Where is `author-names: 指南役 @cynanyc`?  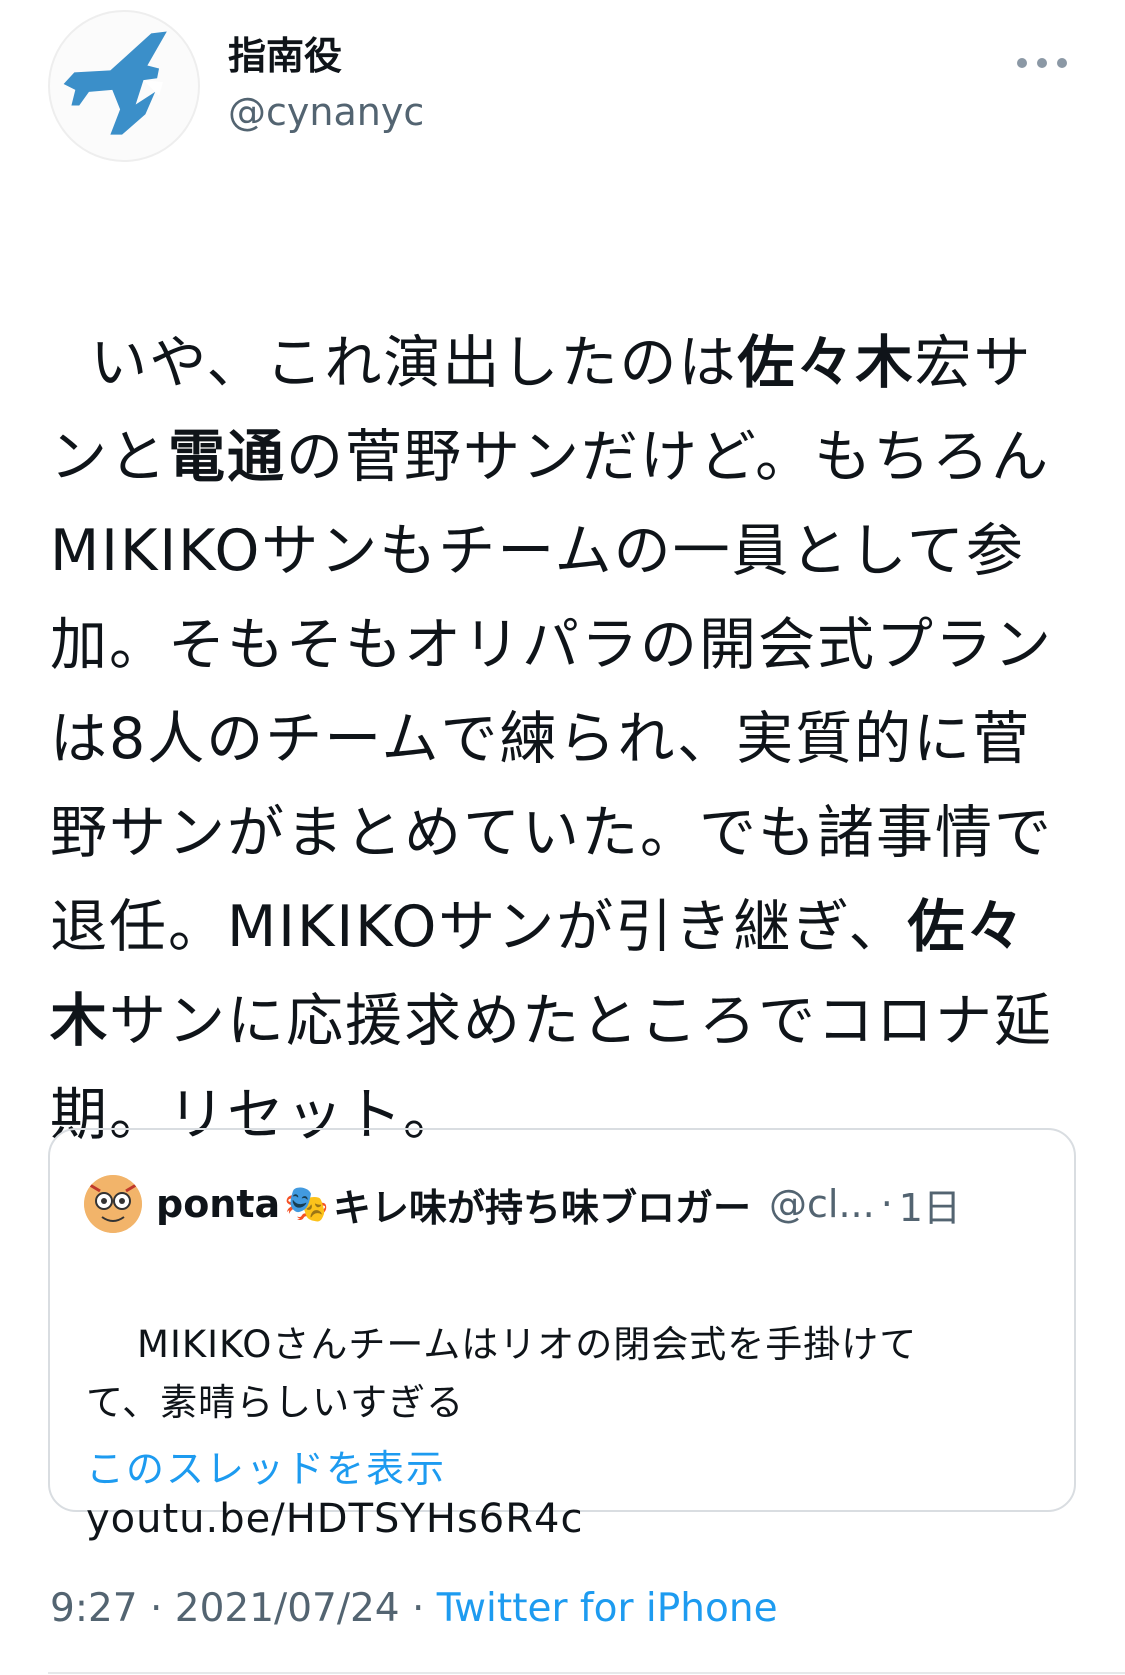 author-names: 指南役 @cynanyc is located at coordinates (326, 84).